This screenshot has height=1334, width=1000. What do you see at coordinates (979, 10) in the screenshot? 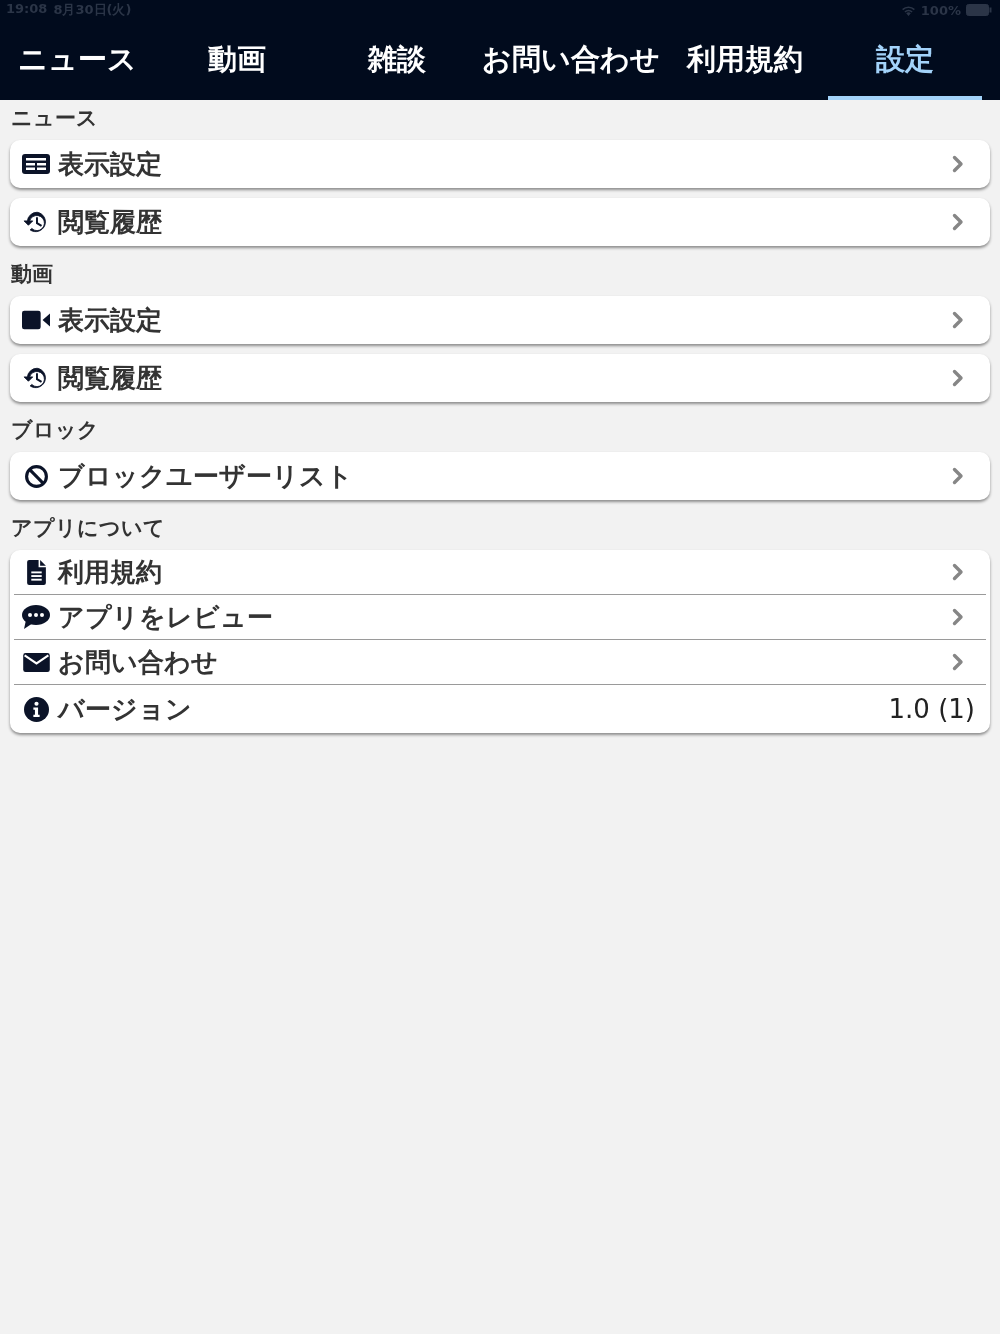
I see `battery-icon` at bounding box center [979, 10].